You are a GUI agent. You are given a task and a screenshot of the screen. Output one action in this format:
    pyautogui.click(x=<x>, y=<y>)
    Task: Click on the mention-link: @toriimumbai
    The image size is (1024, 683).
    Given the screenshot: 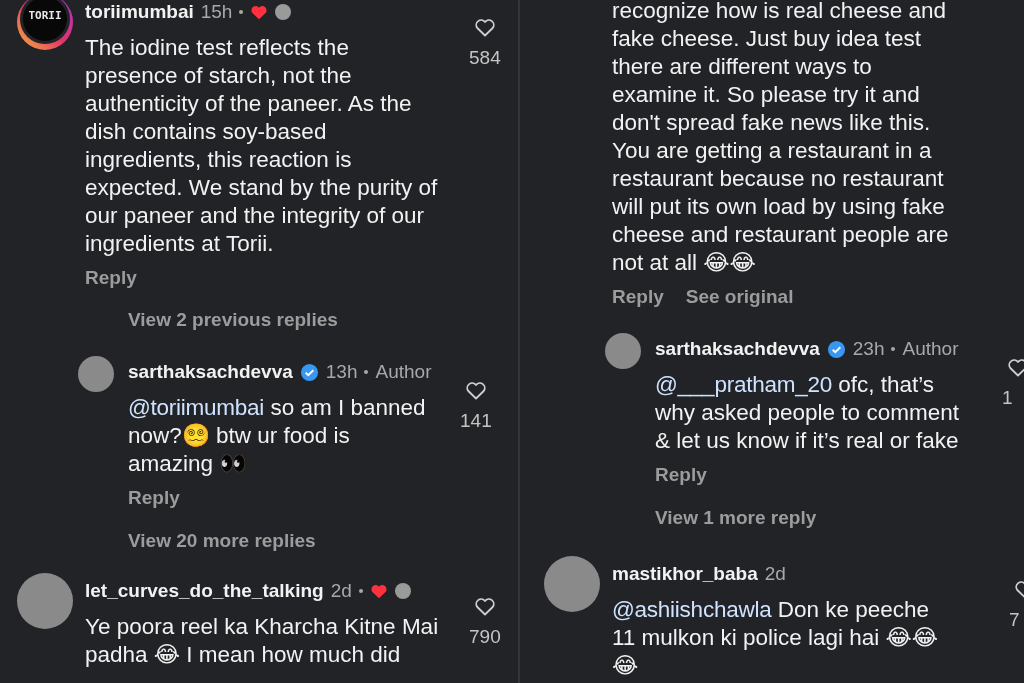 What is the action you would take?
    pyautogui.click(x=196, y=407)
    